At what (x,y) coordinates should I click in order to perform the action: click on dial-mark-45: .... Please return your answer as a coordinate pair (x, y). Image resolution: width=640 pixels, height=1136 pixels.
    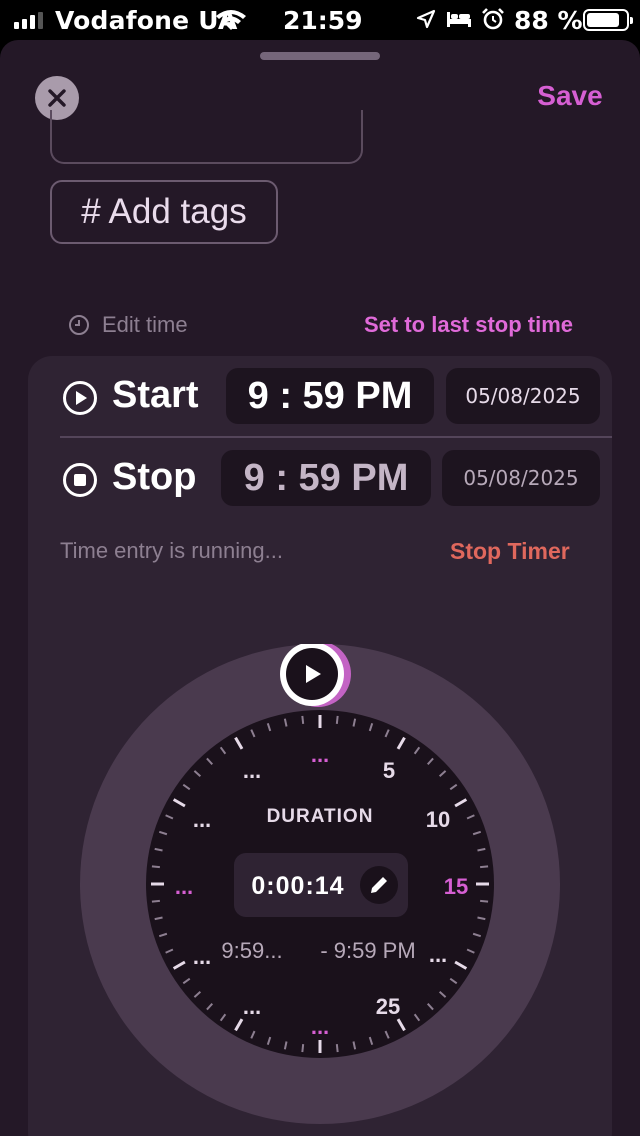
    Looking at the image, I should click on (184, 886).